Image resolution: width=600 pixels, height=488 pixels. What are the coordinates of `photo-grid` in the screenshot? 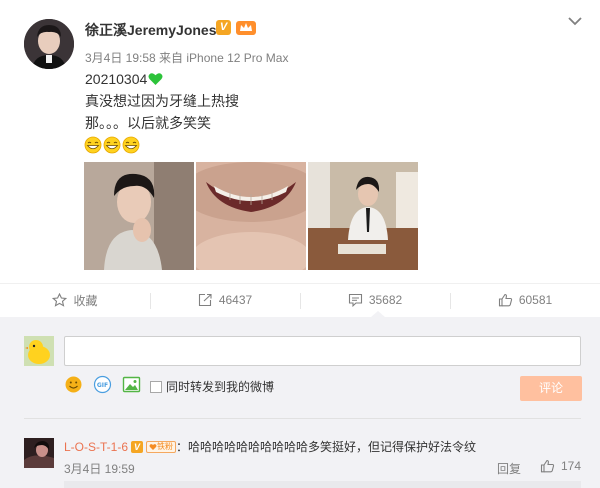 It's located at (251, 216).